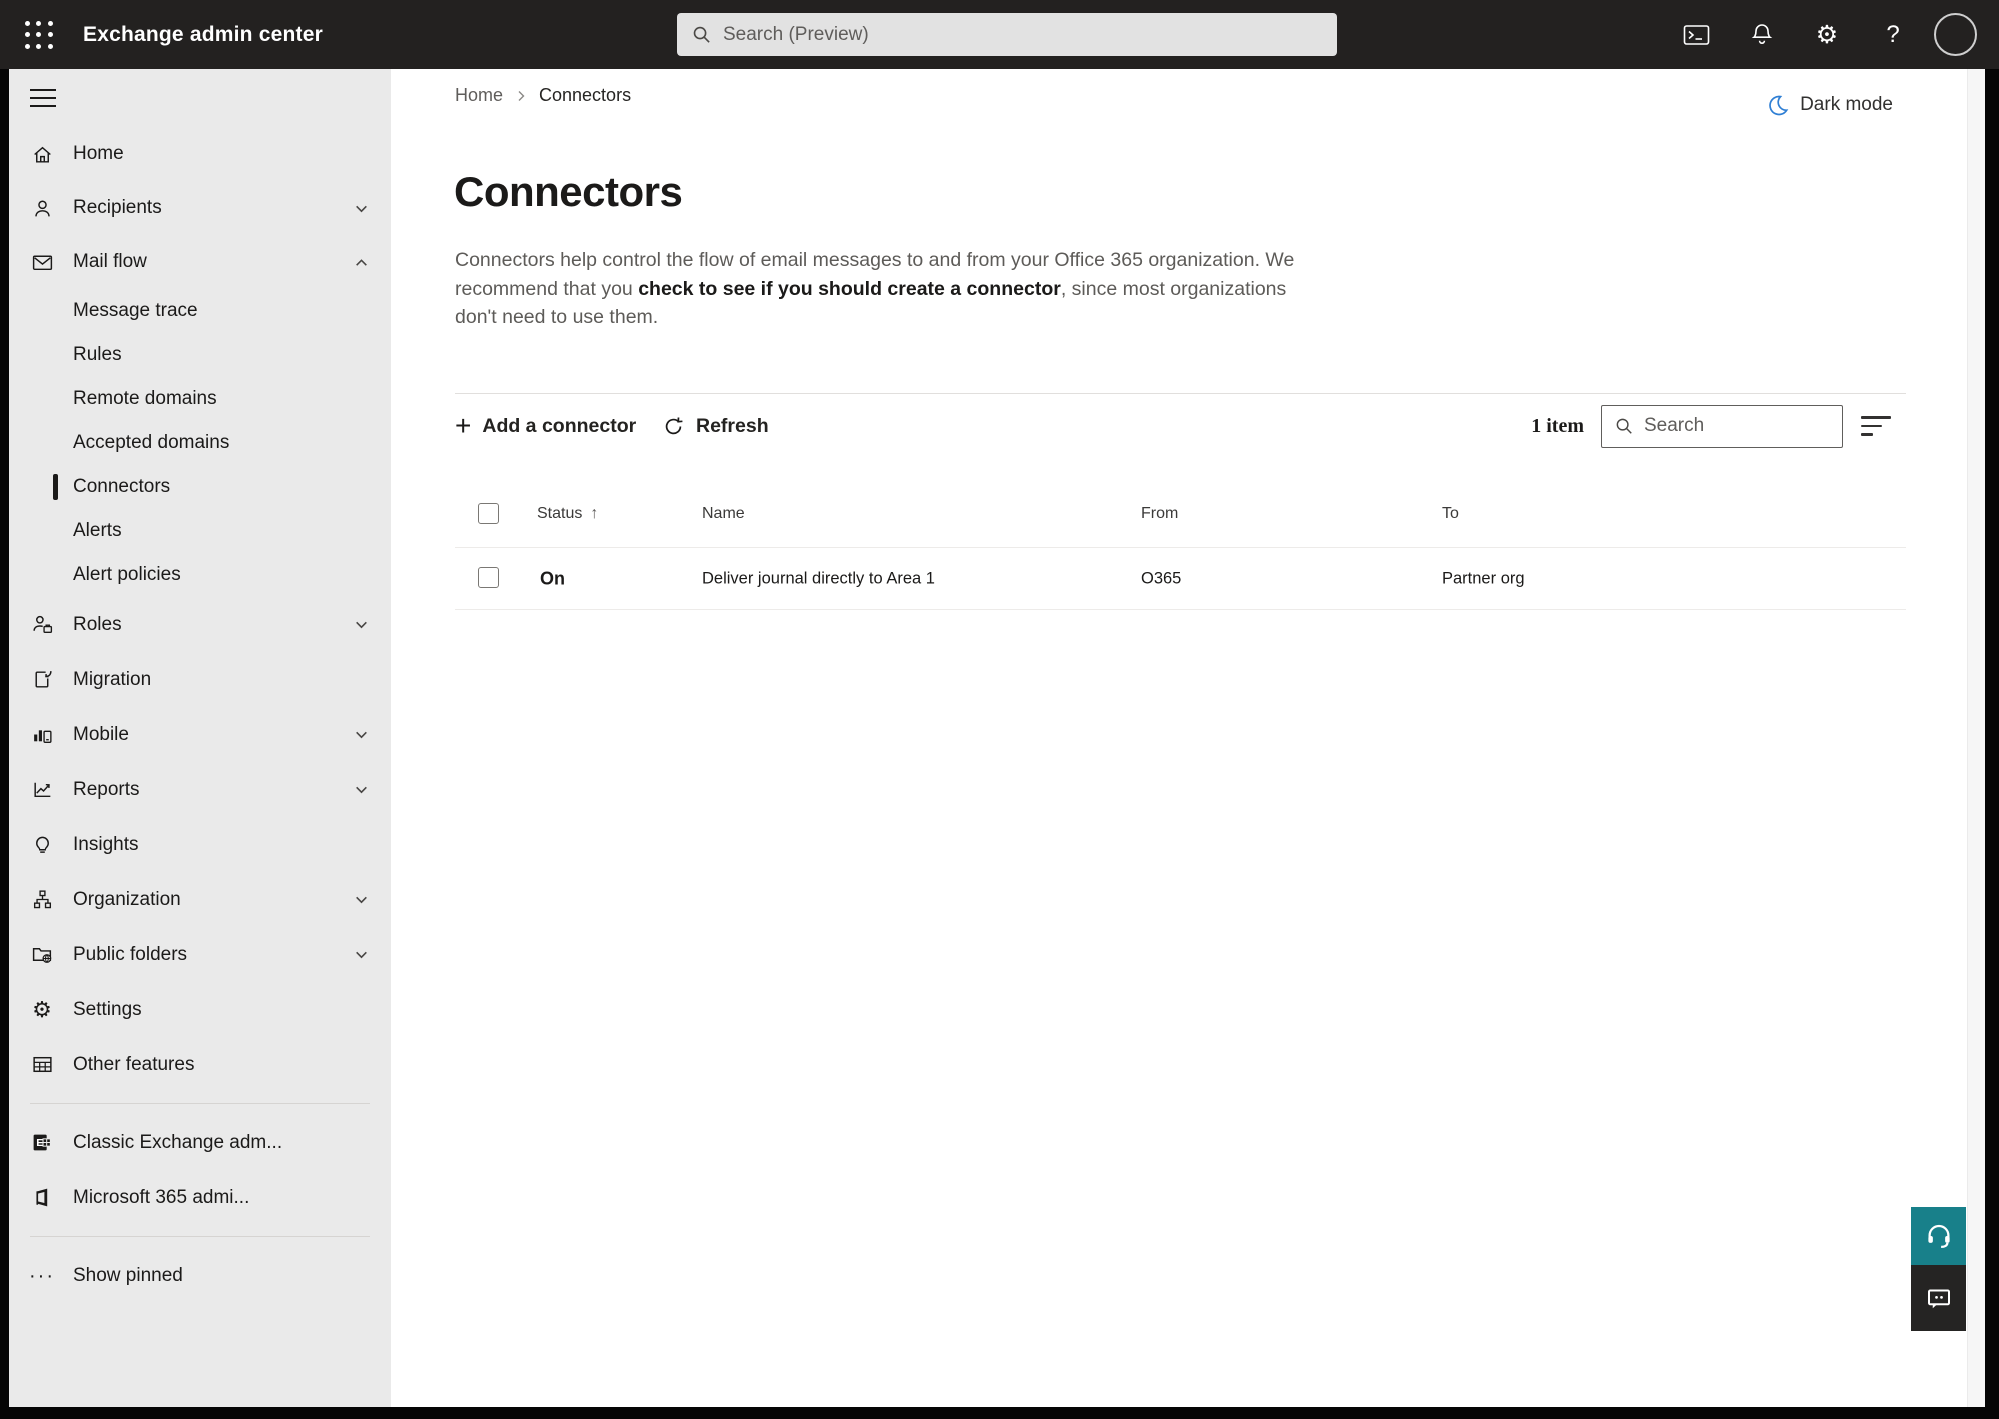 This screenshot has height=1419, width=1999. I want to click on row-to: Partner org, so click(1483, 578).